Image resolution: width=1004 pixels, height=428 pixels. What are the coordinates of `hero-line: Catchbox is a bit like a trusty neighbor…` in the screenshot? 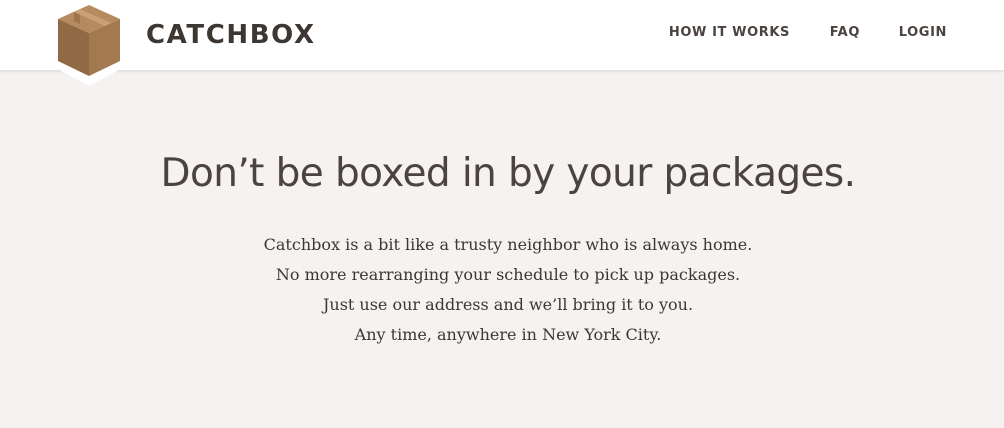 It's located at (508, 244).